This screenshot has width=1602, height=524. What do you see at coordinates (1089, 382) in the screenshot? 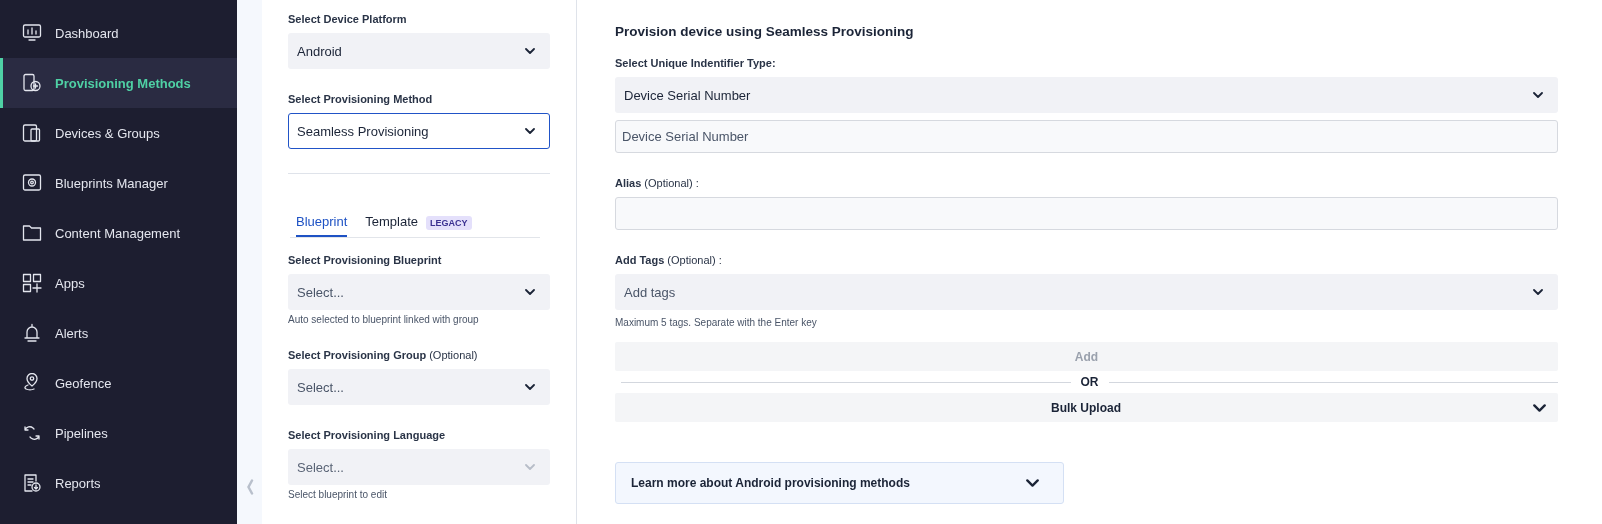
I see `or-divider-text: OR` at bounding box center [1089, 382].